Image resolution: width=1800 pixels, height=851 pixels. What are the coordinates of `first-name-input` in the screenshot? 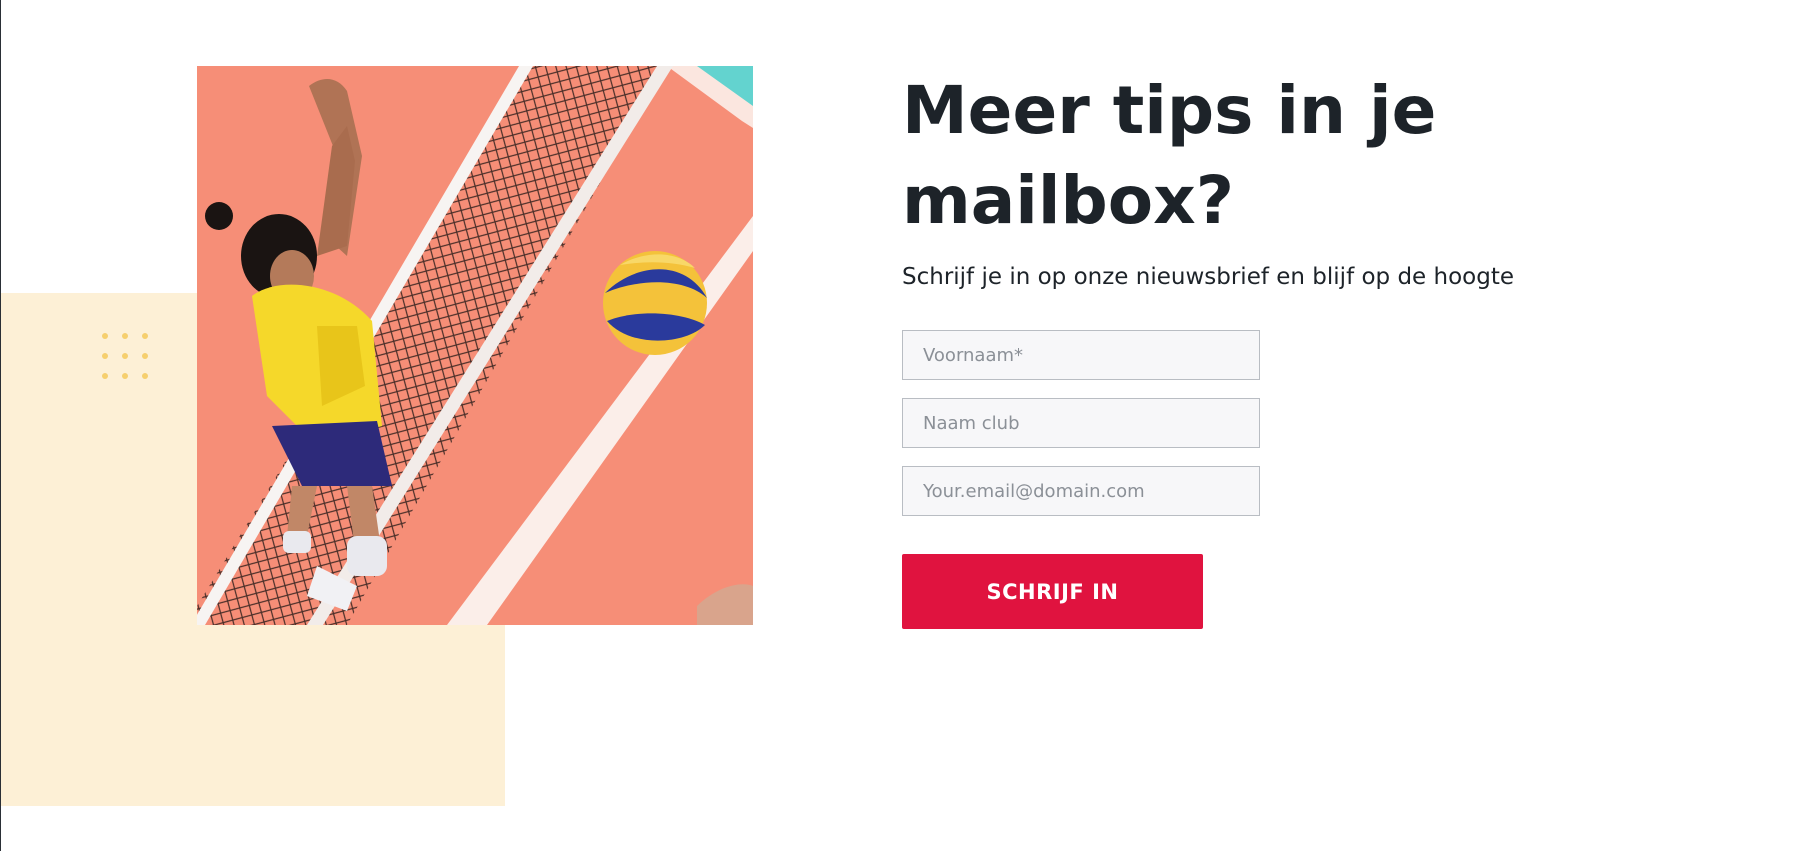 It's located at (1081, 355).